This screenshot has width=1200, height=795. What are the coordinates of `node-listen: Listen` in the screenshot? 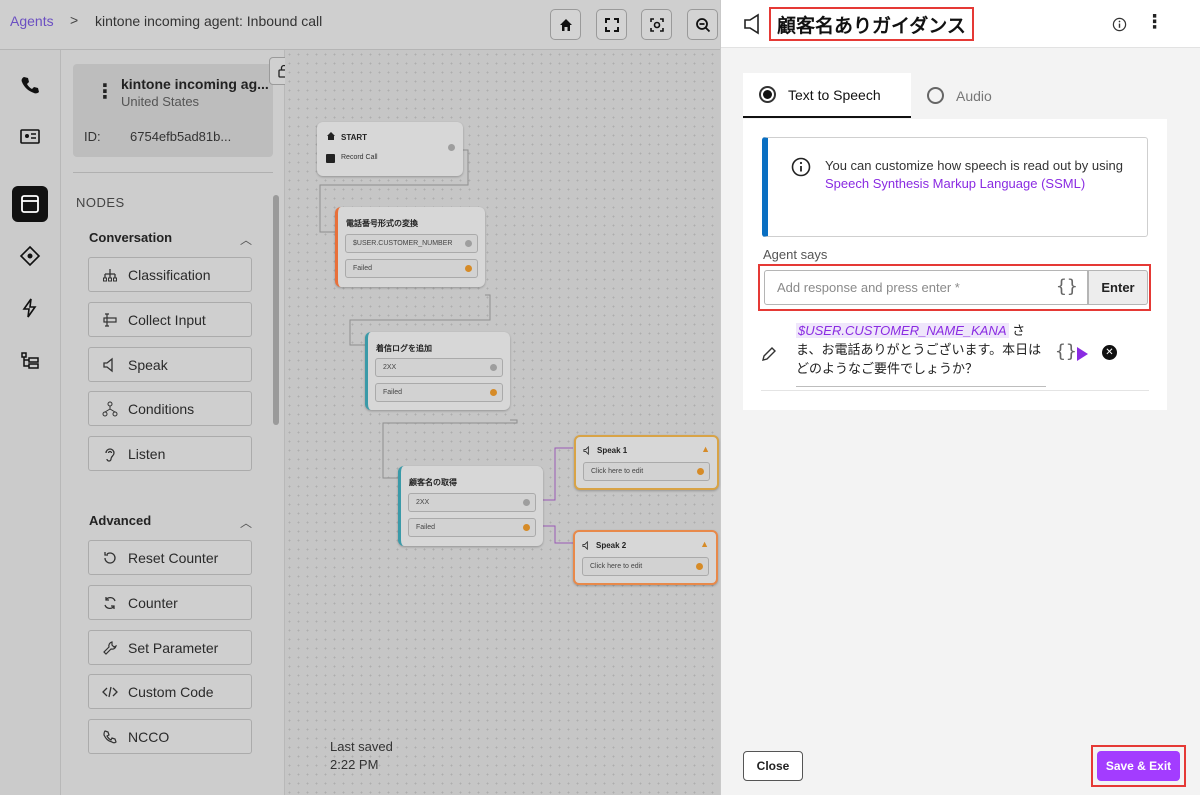 It's located at (170, 453).